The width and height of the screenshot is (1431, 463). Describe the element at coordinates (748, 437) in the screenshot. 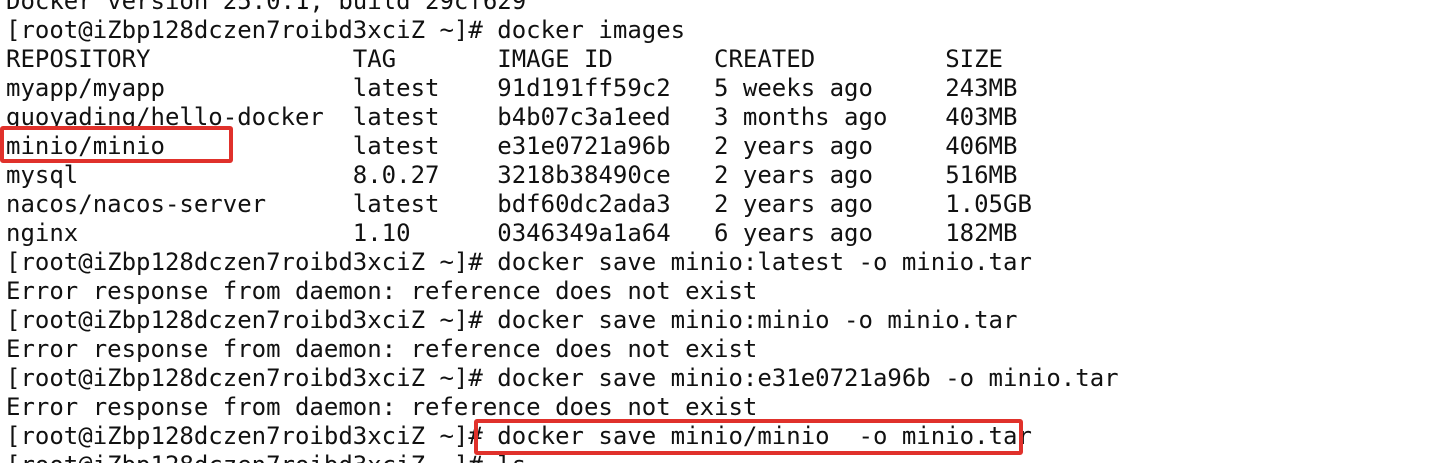

I see `highlight-box-save-command` at that location.